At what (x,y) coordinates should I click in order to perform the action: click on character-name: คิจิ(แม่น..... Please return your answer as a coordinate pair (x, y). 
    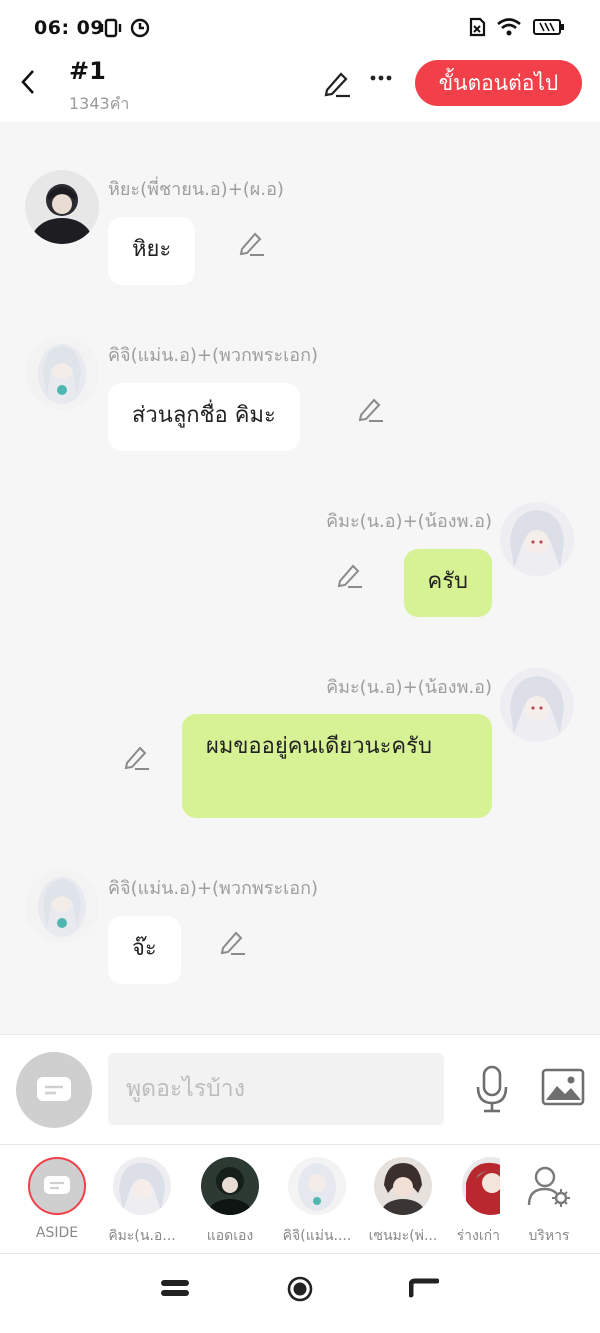
    Looking at the image, I should click on (317, 1236).